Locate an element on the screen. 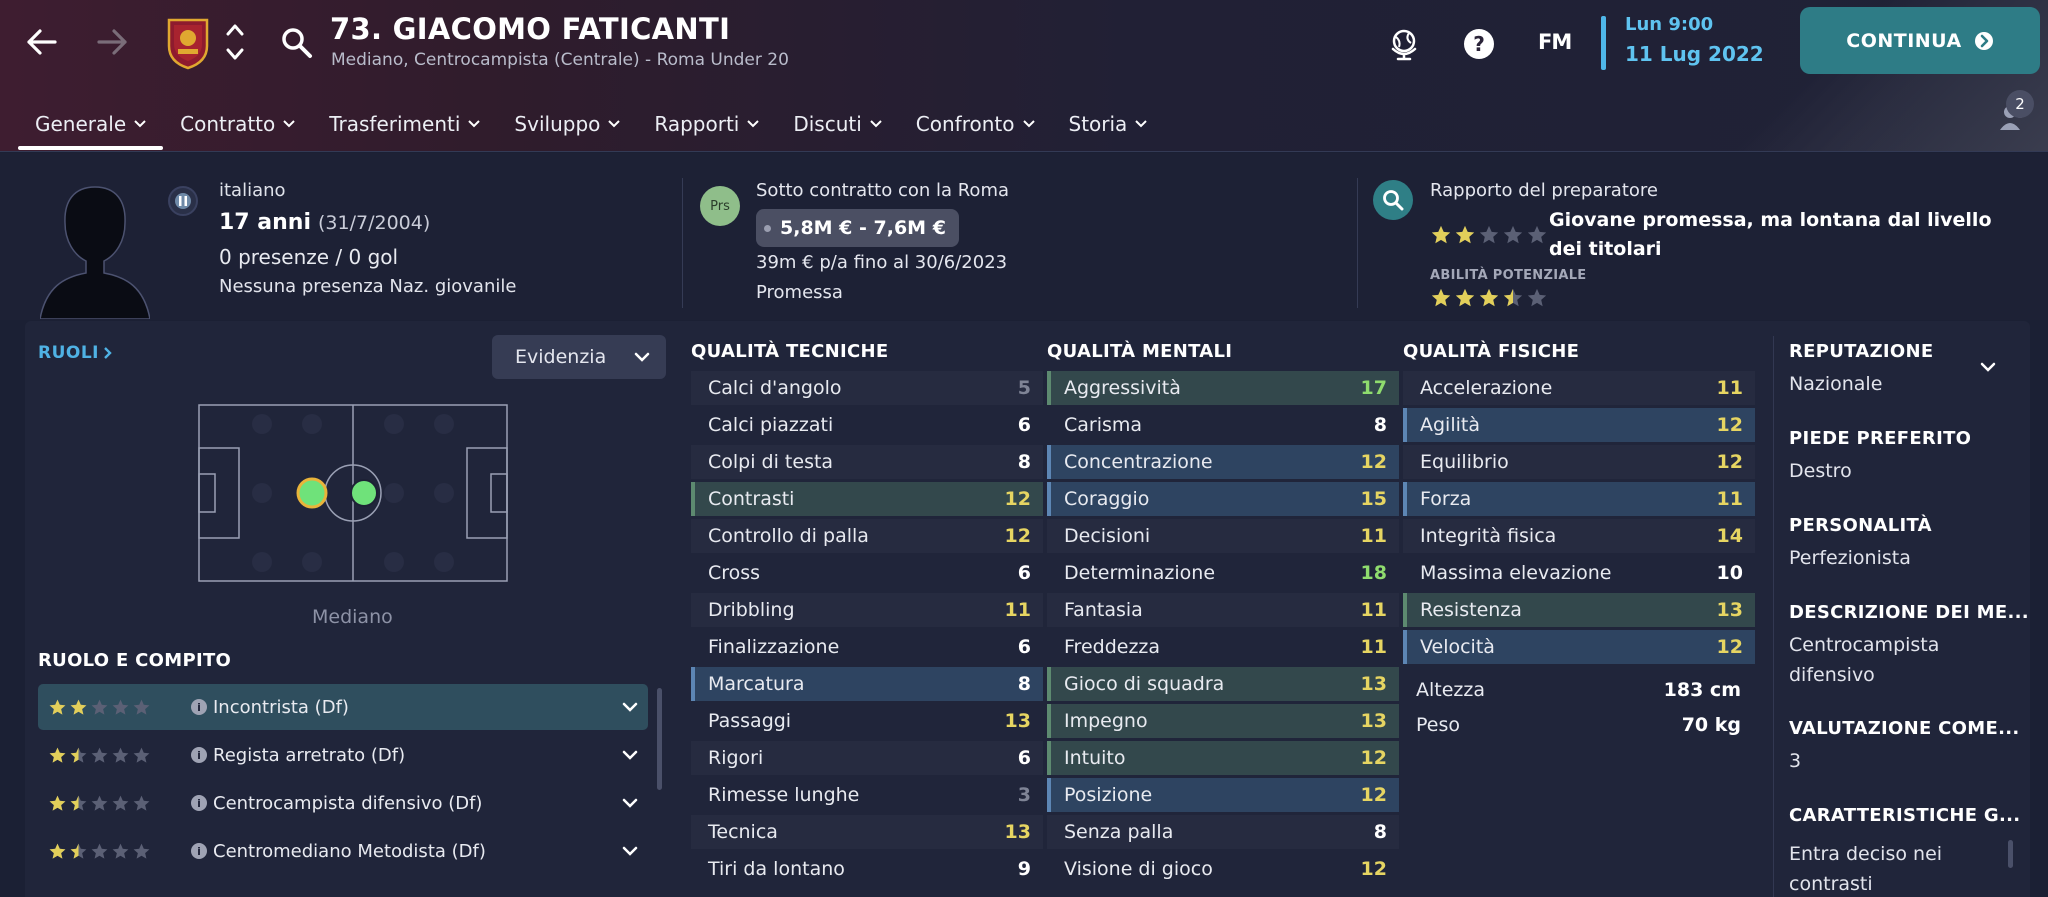  attribute-row: Rigori 6 is located at coordinates (867, 758).